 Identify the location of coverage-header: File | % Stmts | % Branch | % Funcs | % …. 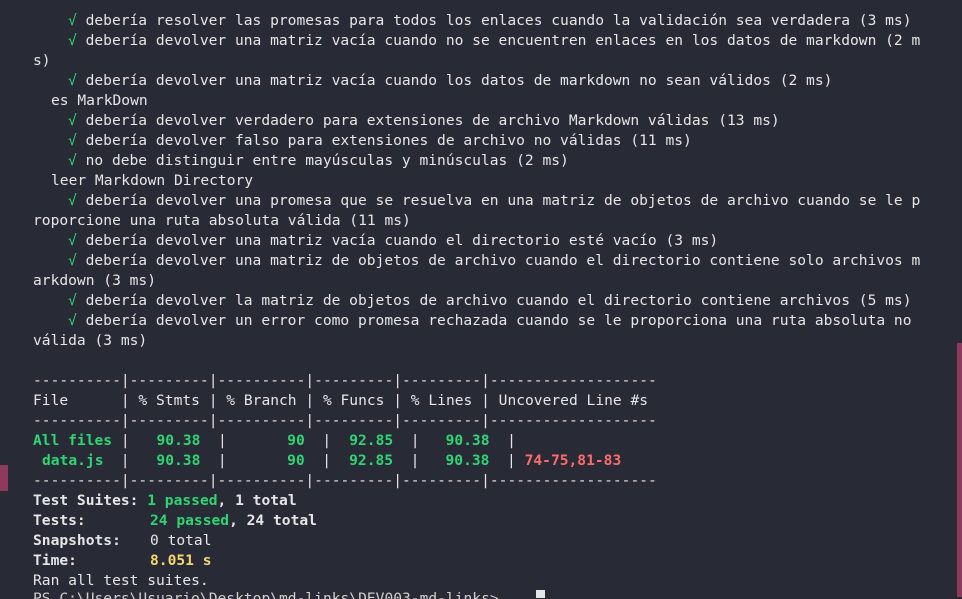
(345, 400).